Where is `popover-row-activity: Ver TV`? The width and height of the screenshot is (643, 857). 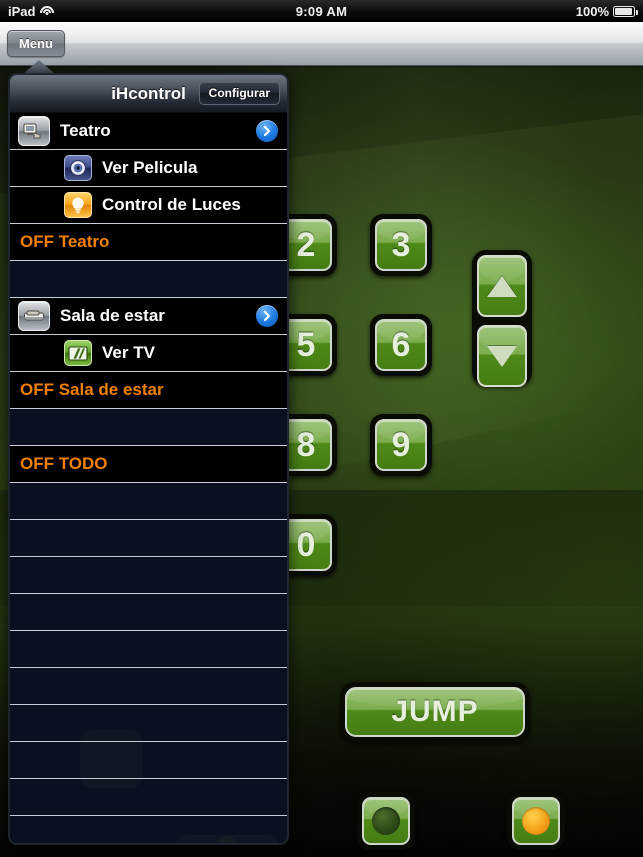
popover-row-activity: Ver TV is located at coordinates (148, 353).